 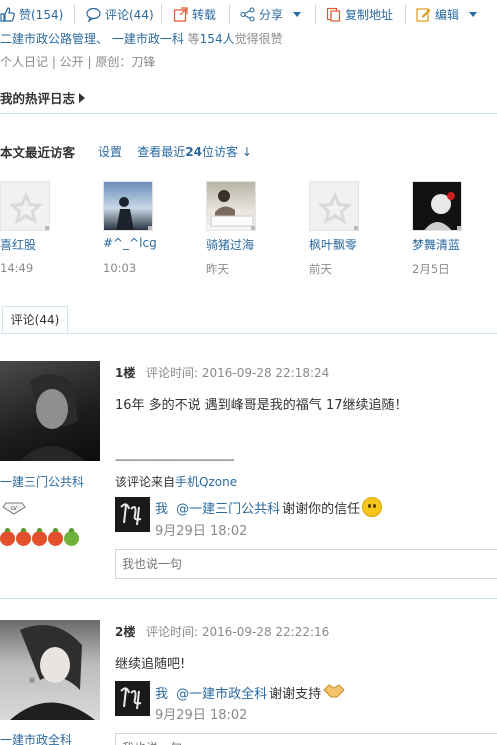 I want to click on visitor-item: 梦舞清蓝 2月5日, so click(x=442, y=228).